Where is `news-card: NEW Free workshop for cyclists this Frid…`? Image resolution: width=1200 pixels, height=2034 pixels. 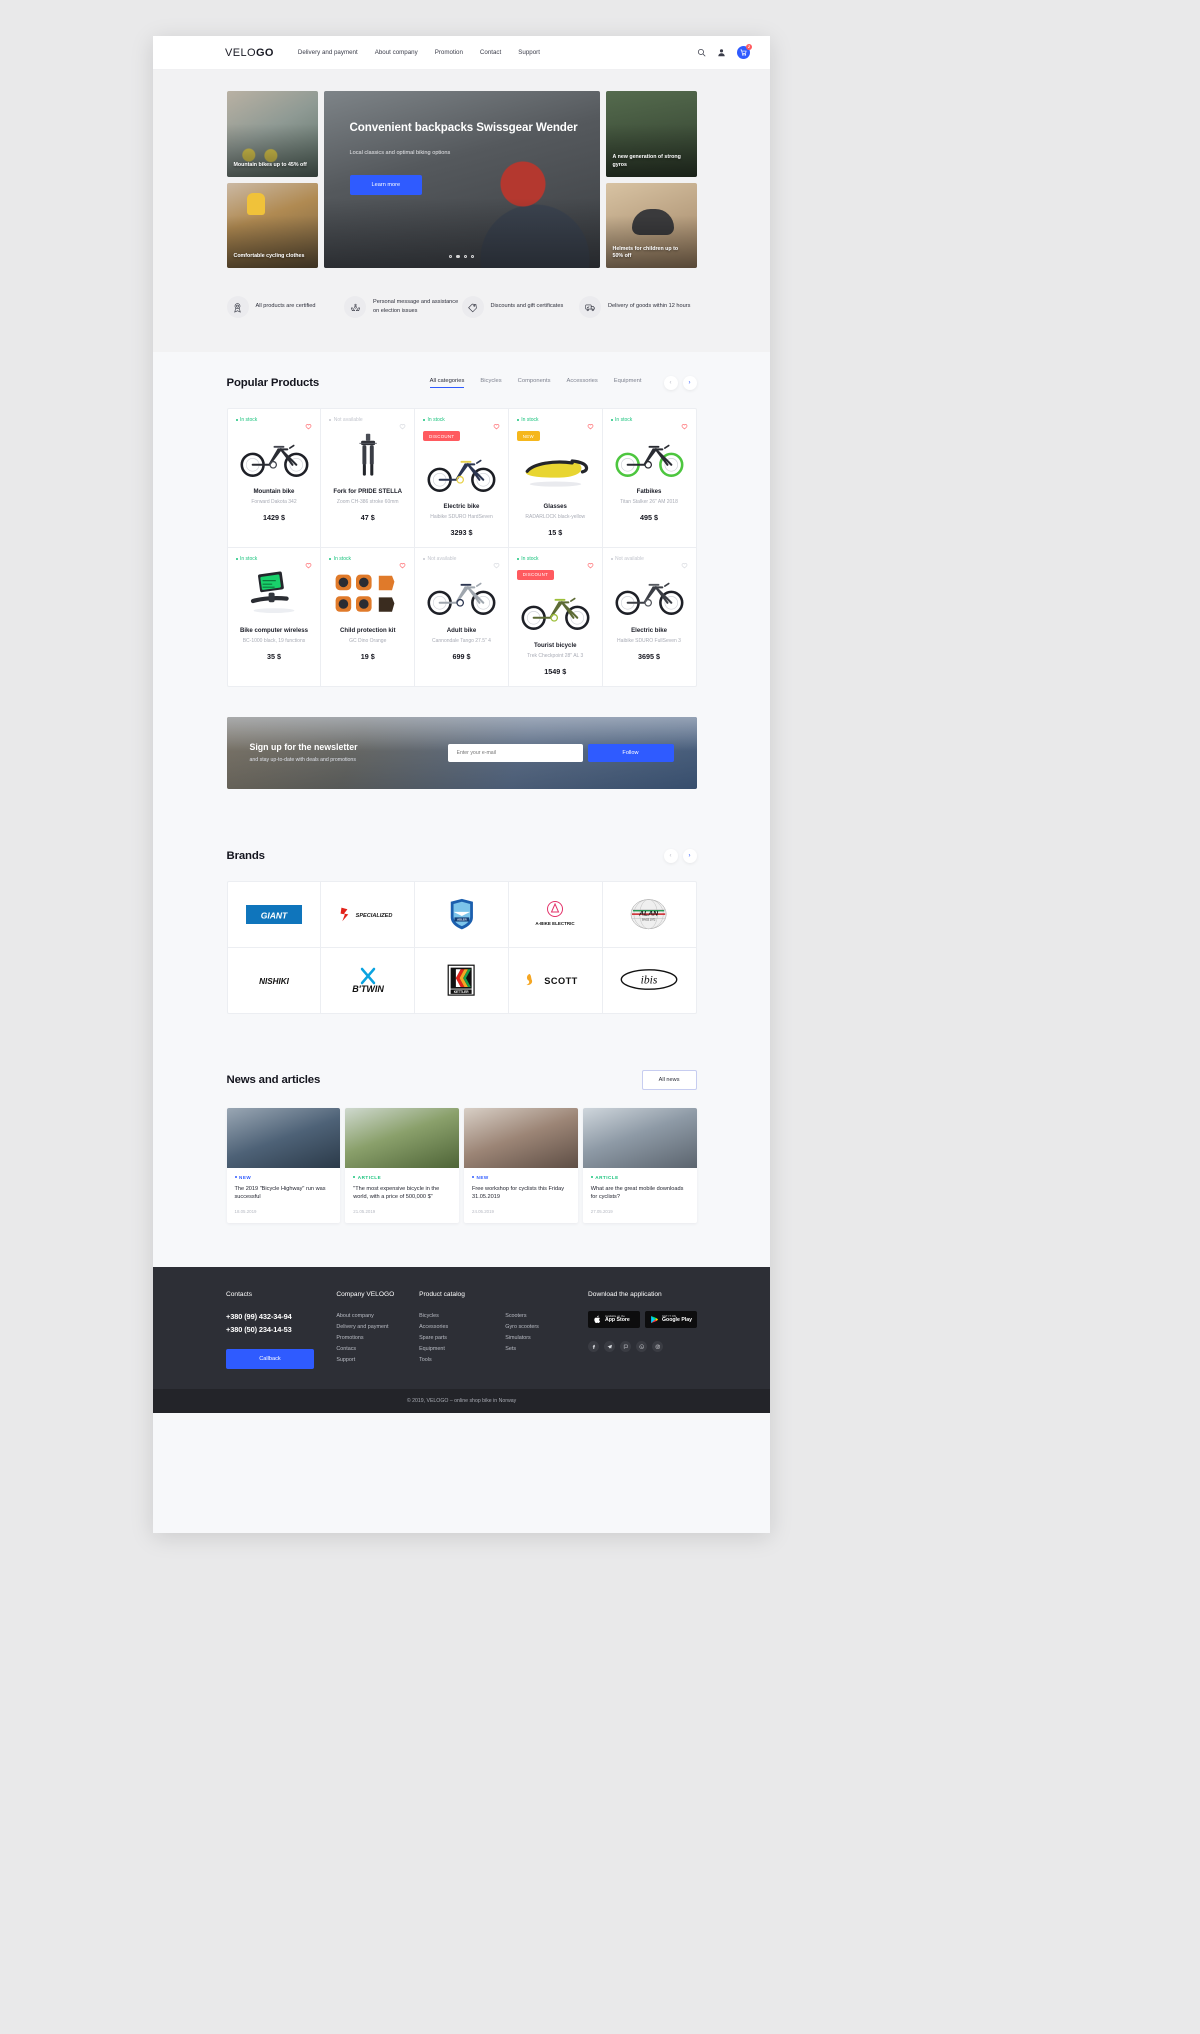
news-card: NEW Free workshop for cyclists this Frid… is located at coordinates (521, 1165).